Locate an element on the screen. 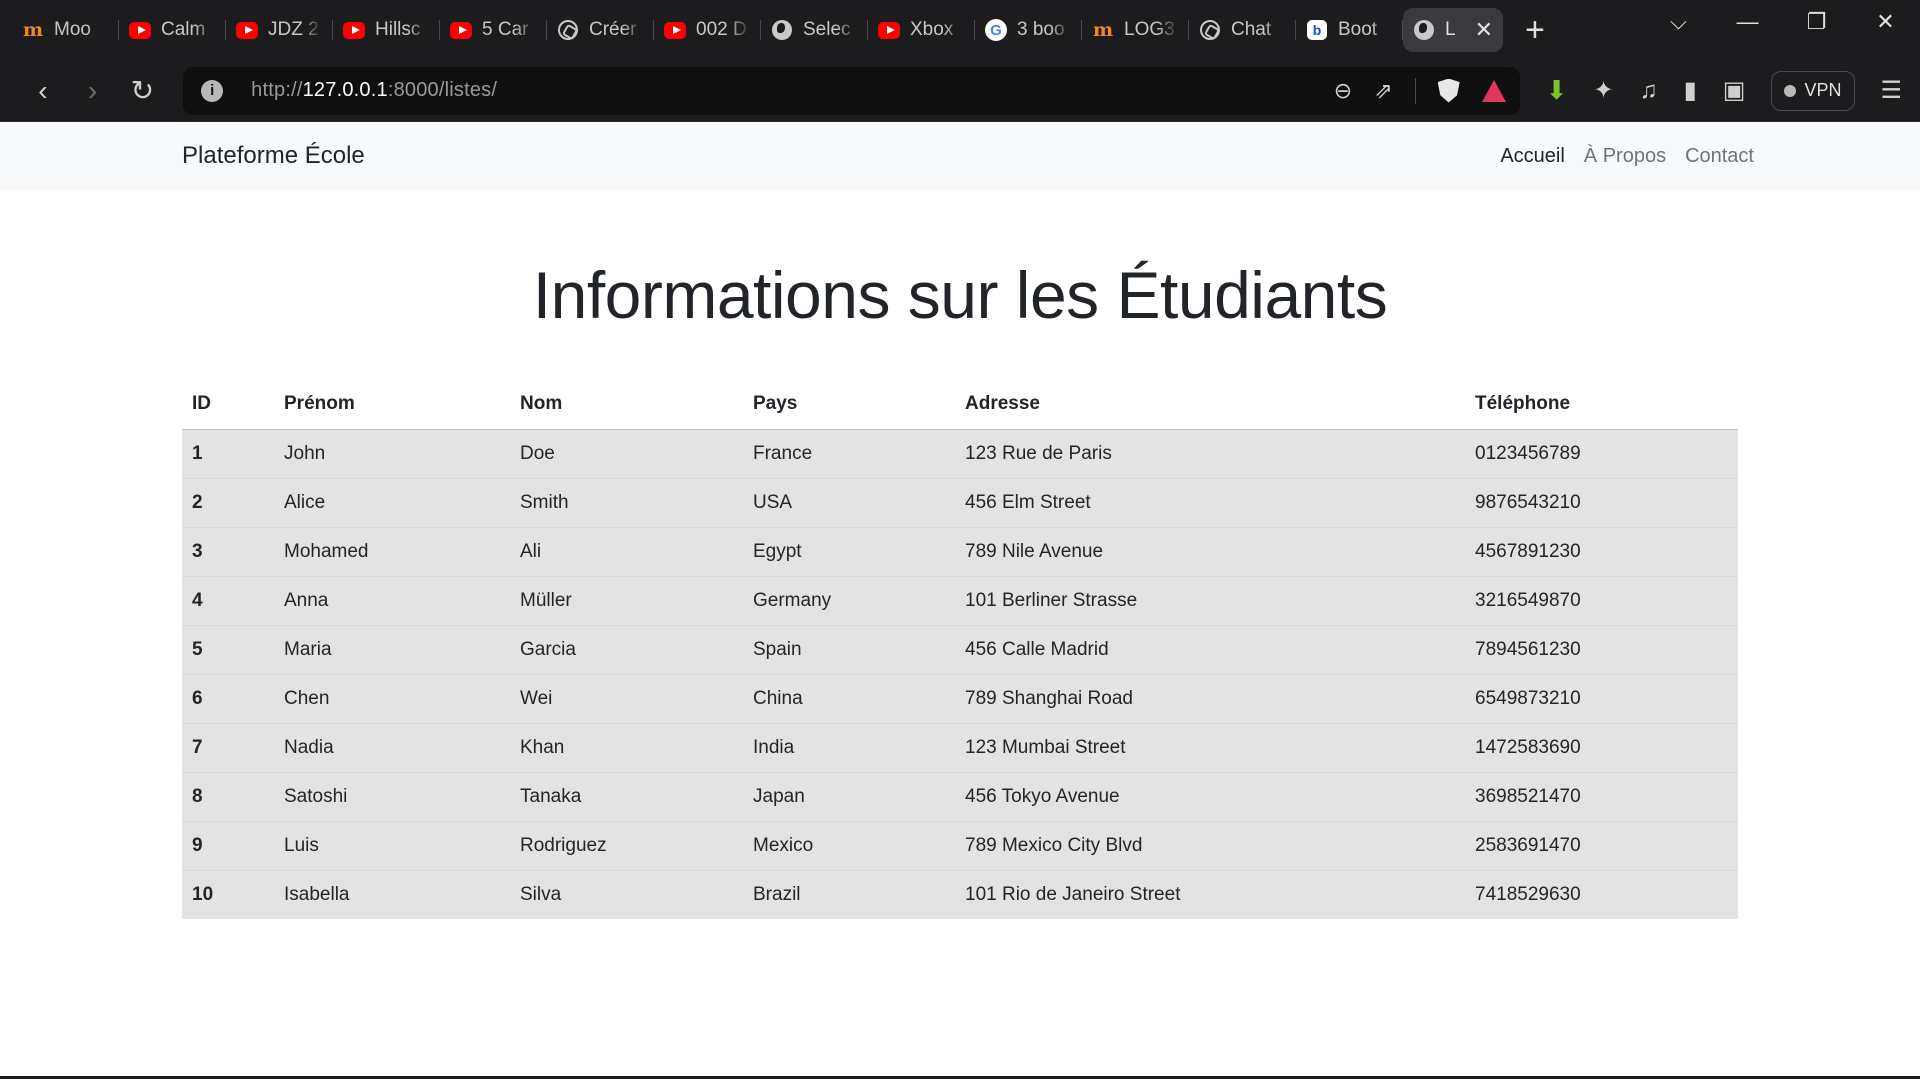  nav-link: Accueil is located at coordinates (1532, 156).